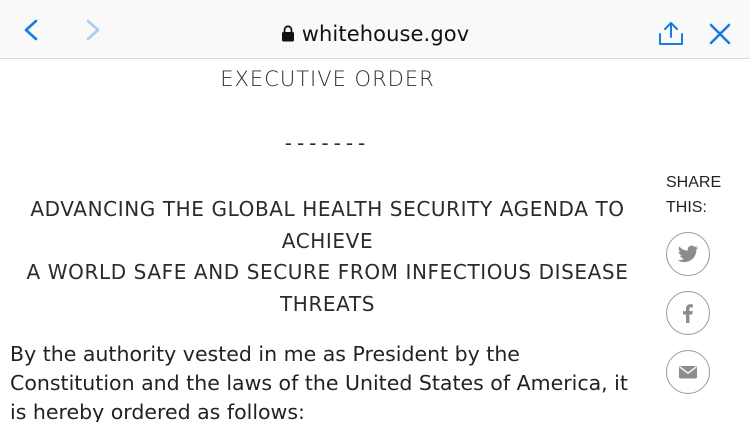 The image size is (750, 422). What do you see at coordinates (327, 240) in the screenshot?
I see `title-line: ACHIEVE` at bounding box center [327, 240].